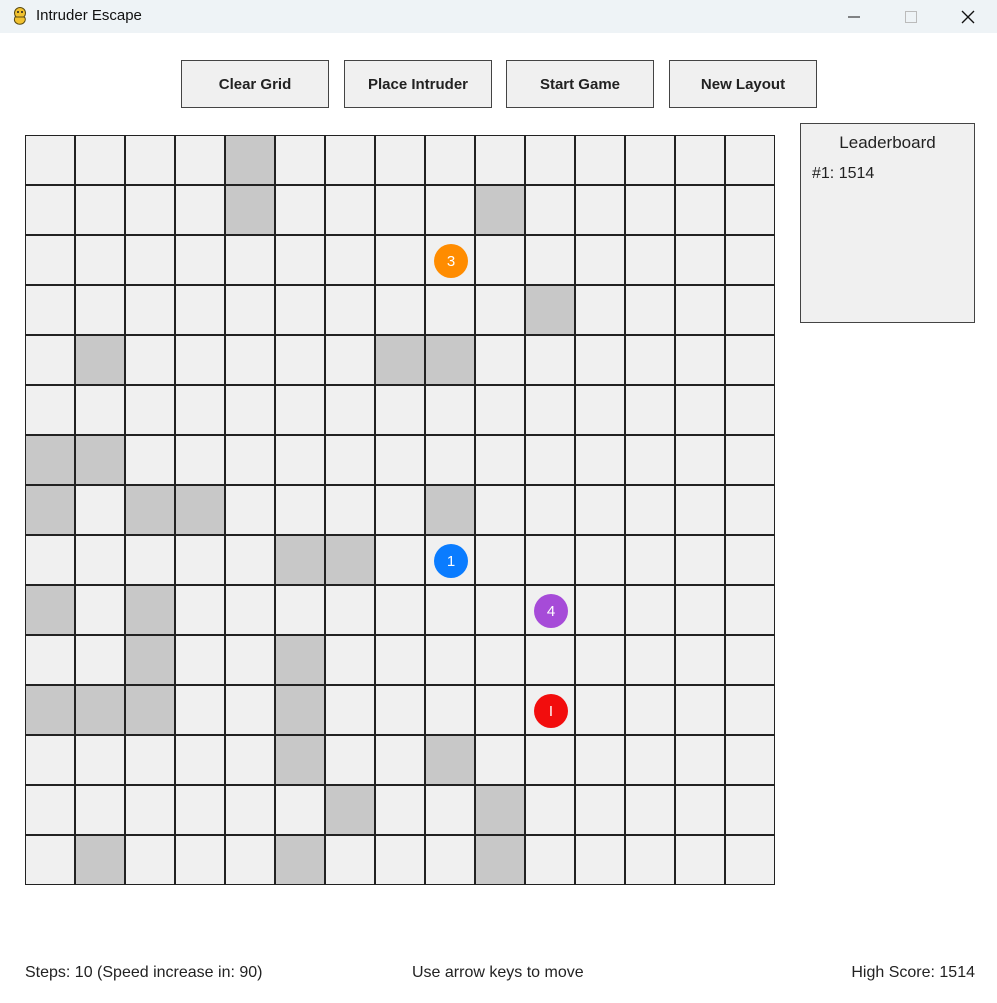 The width and height of the screenshot is (997, 1003). Describe the element at coordinates (968, 16) in the screenshot. I see `close-icon` at that location.